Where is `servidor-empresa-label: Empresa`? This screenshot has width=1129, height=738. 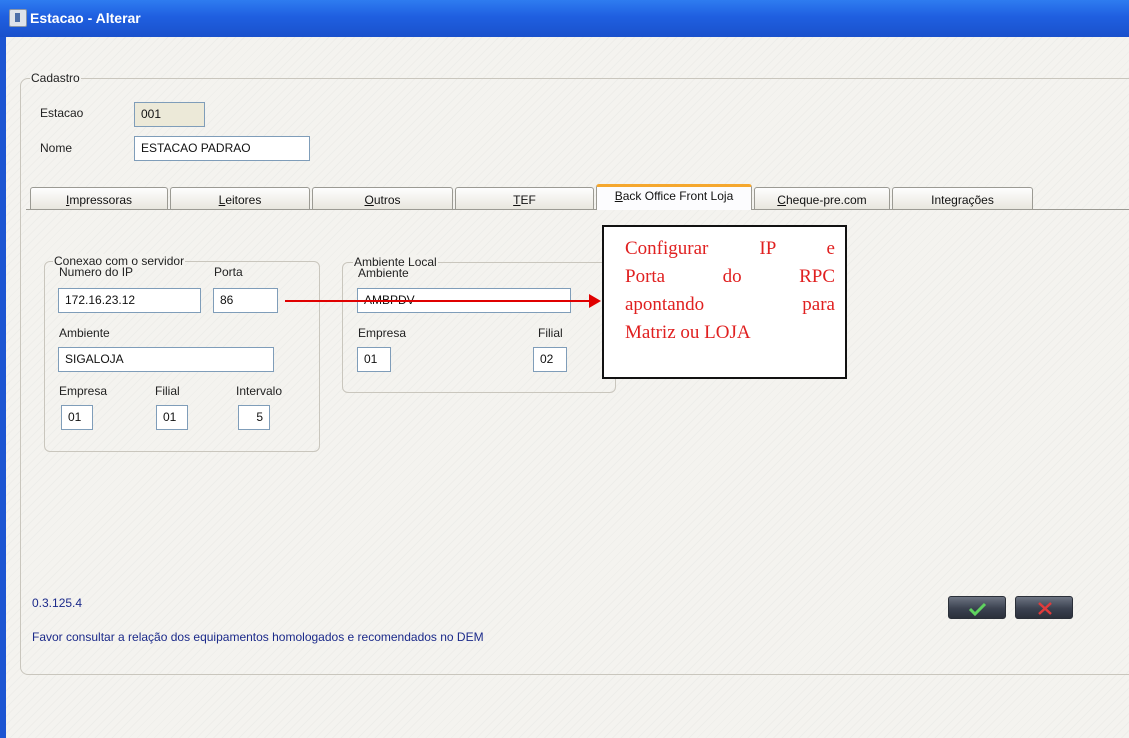 servidor-empresa-label: Empresa is located at coordinates (83, 391).